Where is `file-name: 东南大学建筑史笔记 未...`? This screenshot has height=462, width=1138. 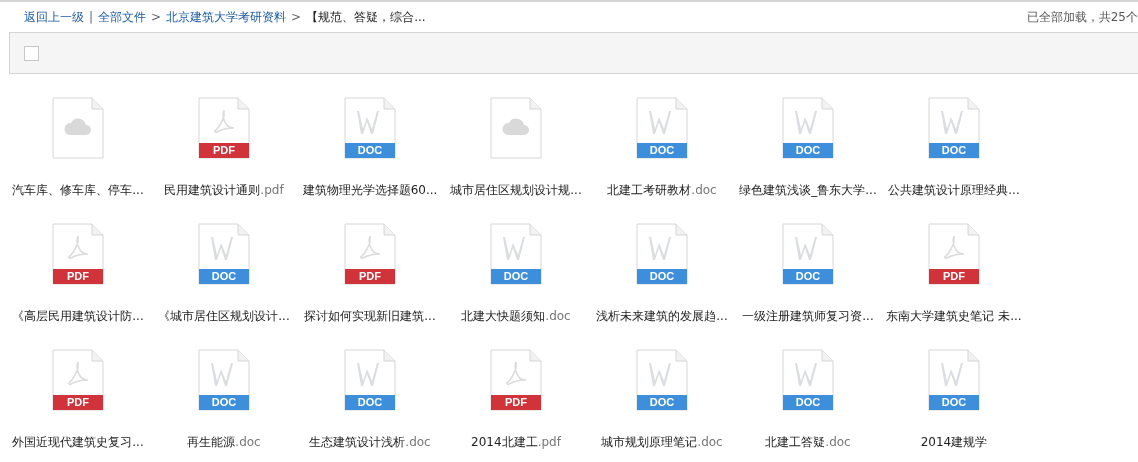 file-name: 东南大学建筑史笔记 未... is located at coordinates (954, 316).